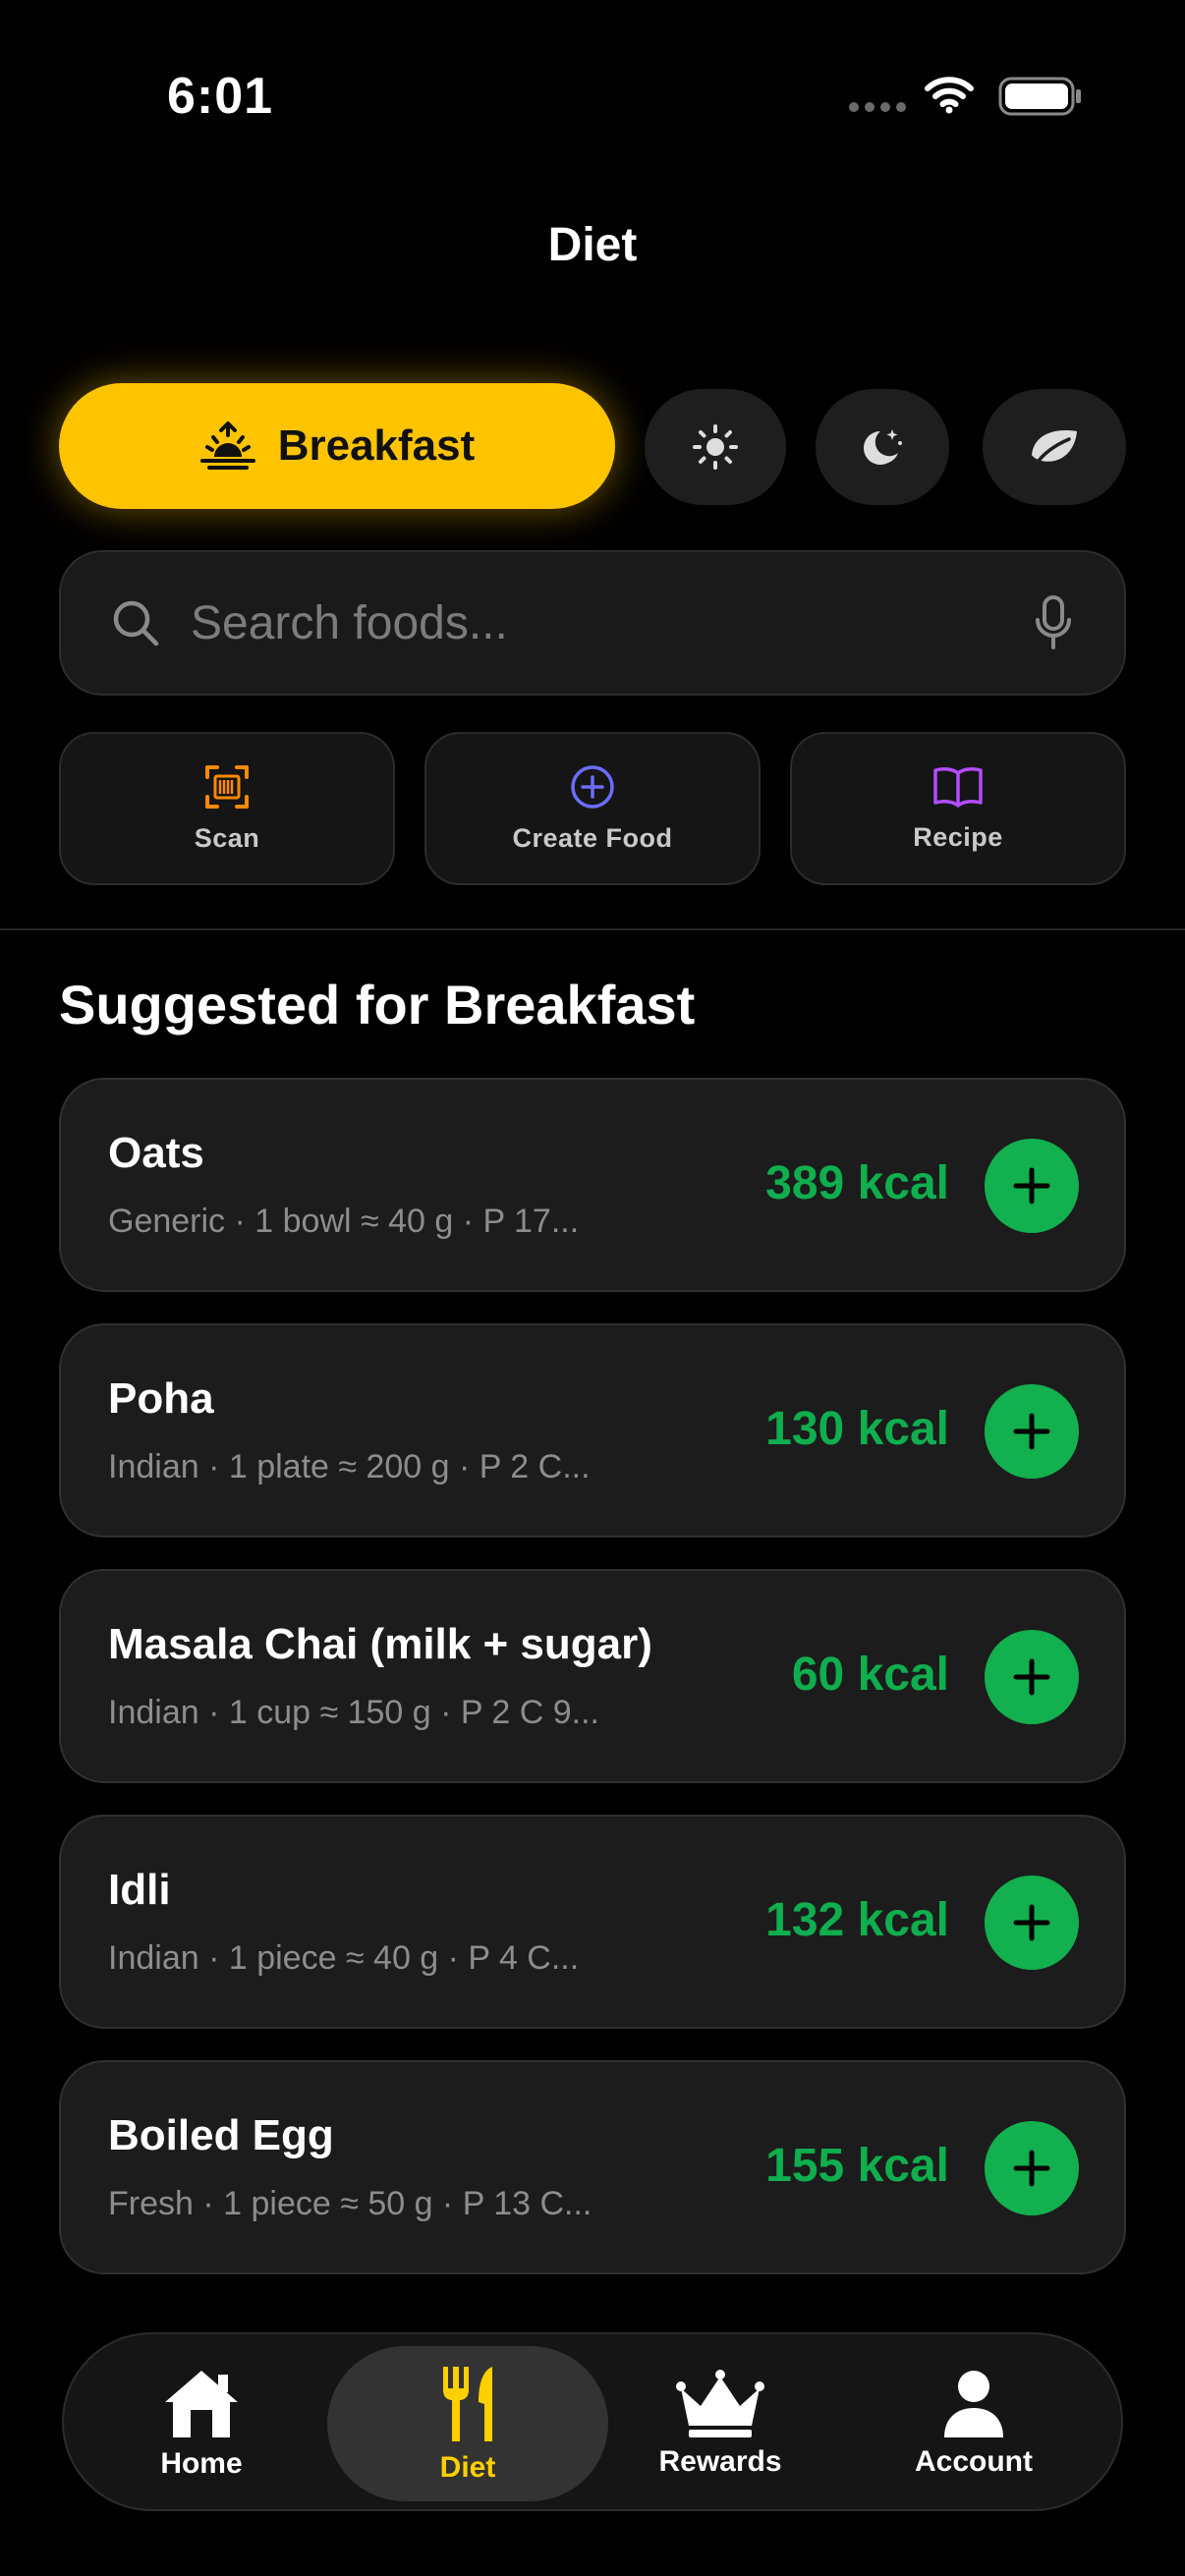  I want to click on home-icon, so click(201, 2404).